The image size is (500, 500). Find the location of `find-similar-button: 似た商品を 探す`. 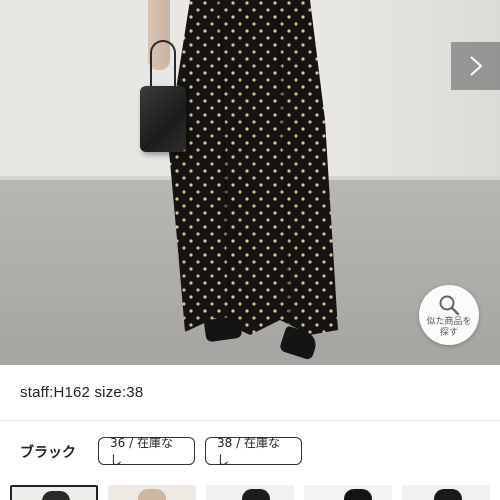

find-similar-button: 似た商品を 探す is located at coordinates (449, 315).